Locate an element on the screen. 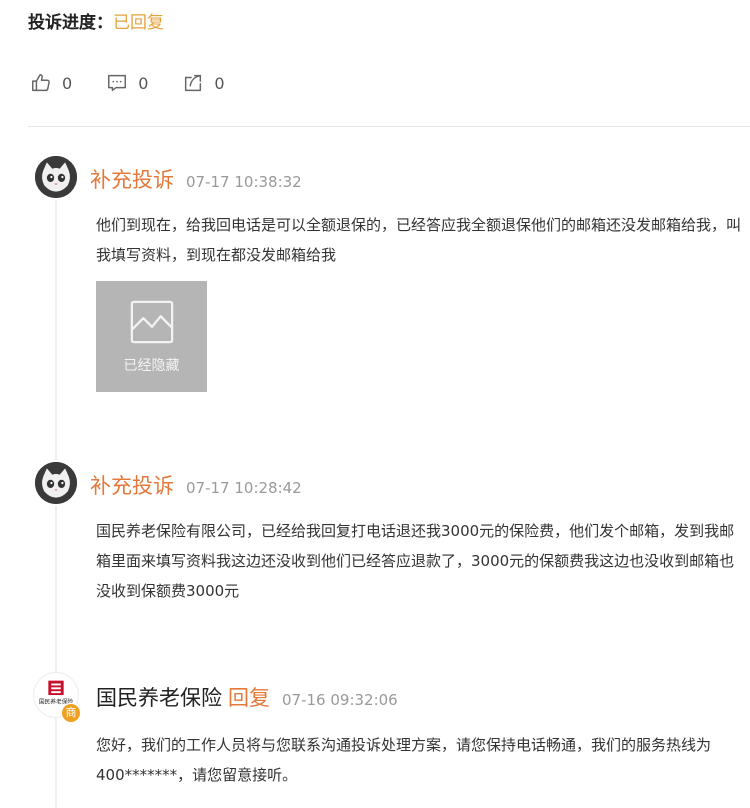 The width and height of the screenshot is (750, 808). entry-header: 补充投诉 07-17 10:38:32 is located at coordinates (196, 179).